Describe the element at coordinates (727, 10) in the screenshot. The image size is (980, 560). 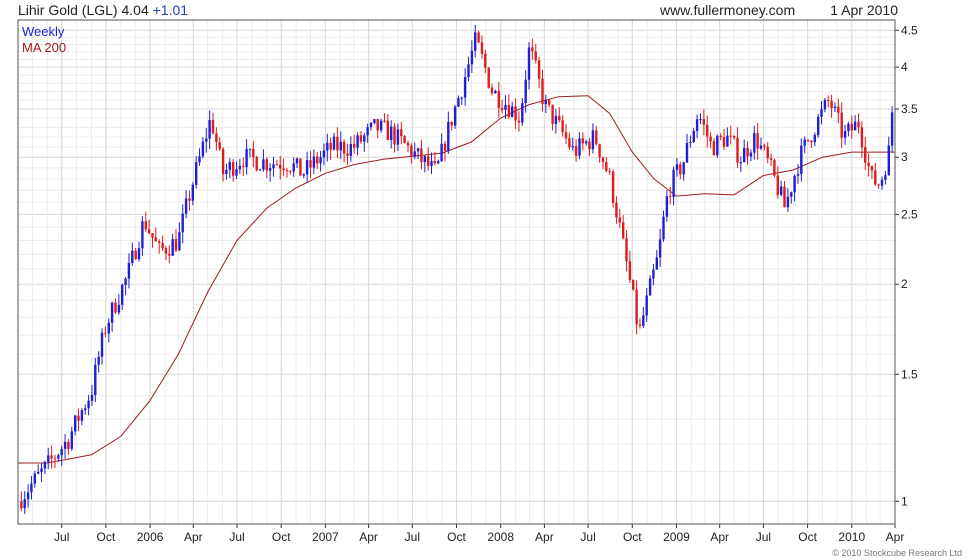
I see `site-url: www.fullermoney.com` at that location.